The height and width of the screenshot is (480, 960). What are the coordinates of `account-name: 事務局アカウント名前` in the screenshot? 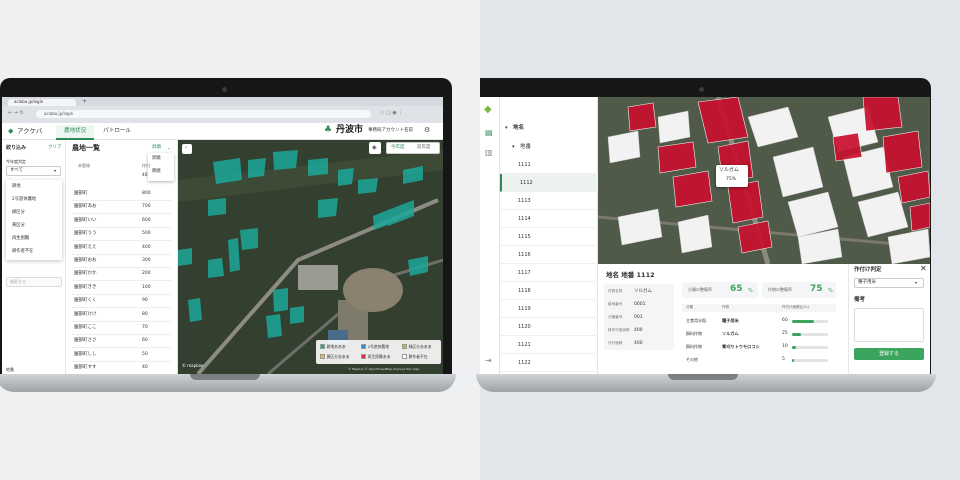 It's located at (390, 131).